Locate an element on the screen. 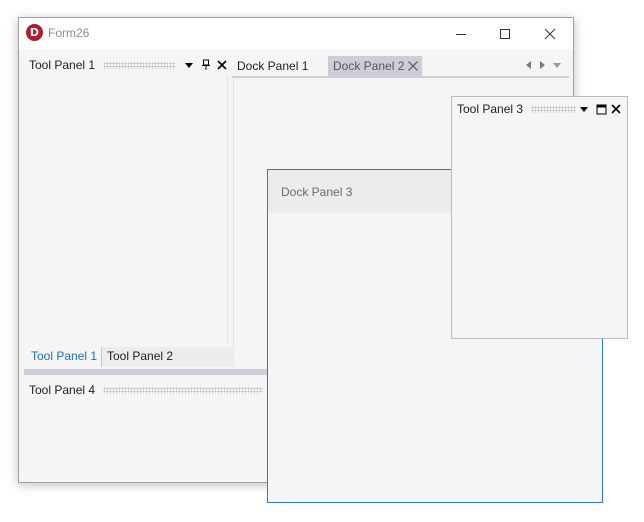 Image resolution: width=644 pixels, height=522 pixels. tab-dock-panel-1: Dock Panel 1 is located at coordinates (278, 66).